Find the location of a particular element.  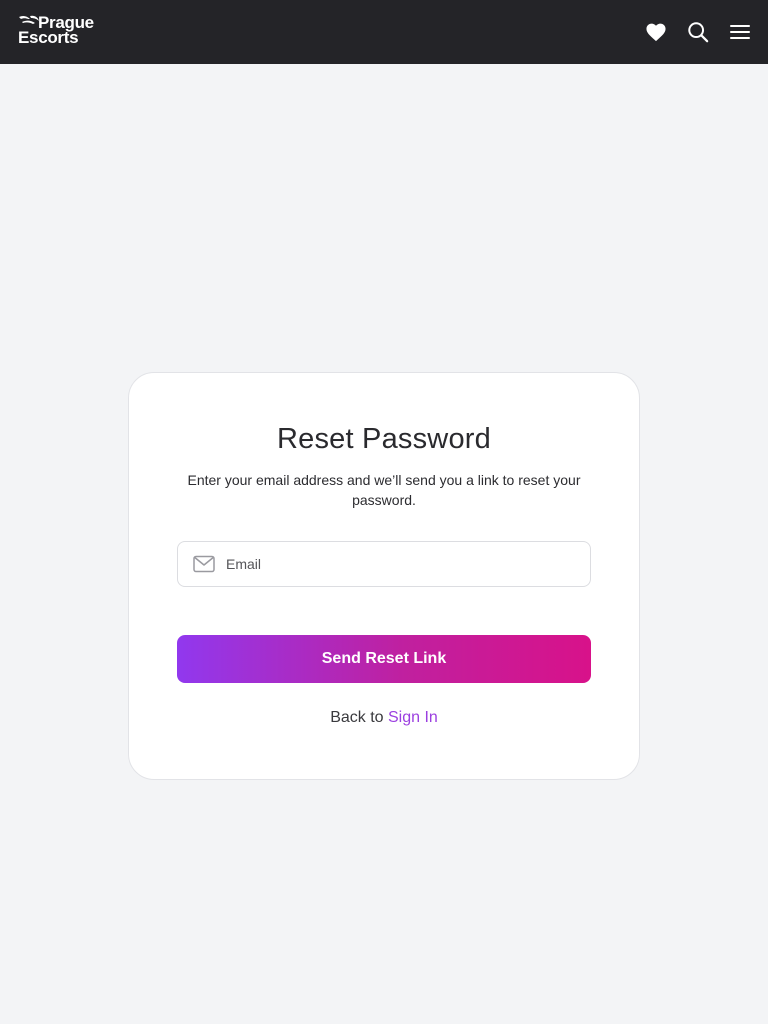

site-logo: Prague Escorts is located at coordinates (62, 32).